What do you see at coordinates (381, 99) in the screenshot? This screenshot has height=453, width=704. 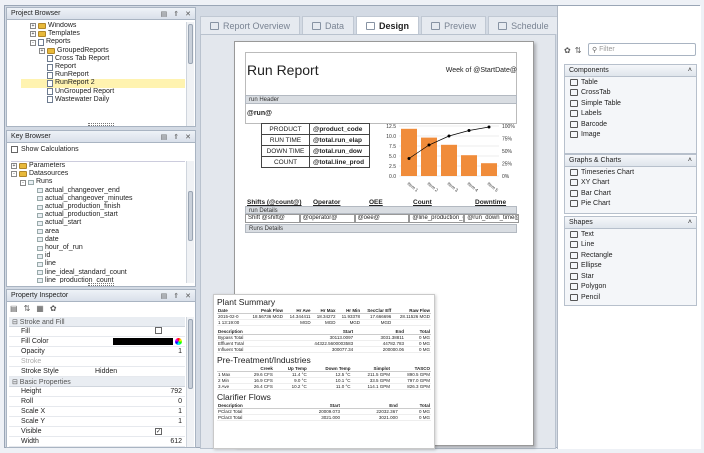 I see `run-header-band: run Header` at bounding box center [381, 99].